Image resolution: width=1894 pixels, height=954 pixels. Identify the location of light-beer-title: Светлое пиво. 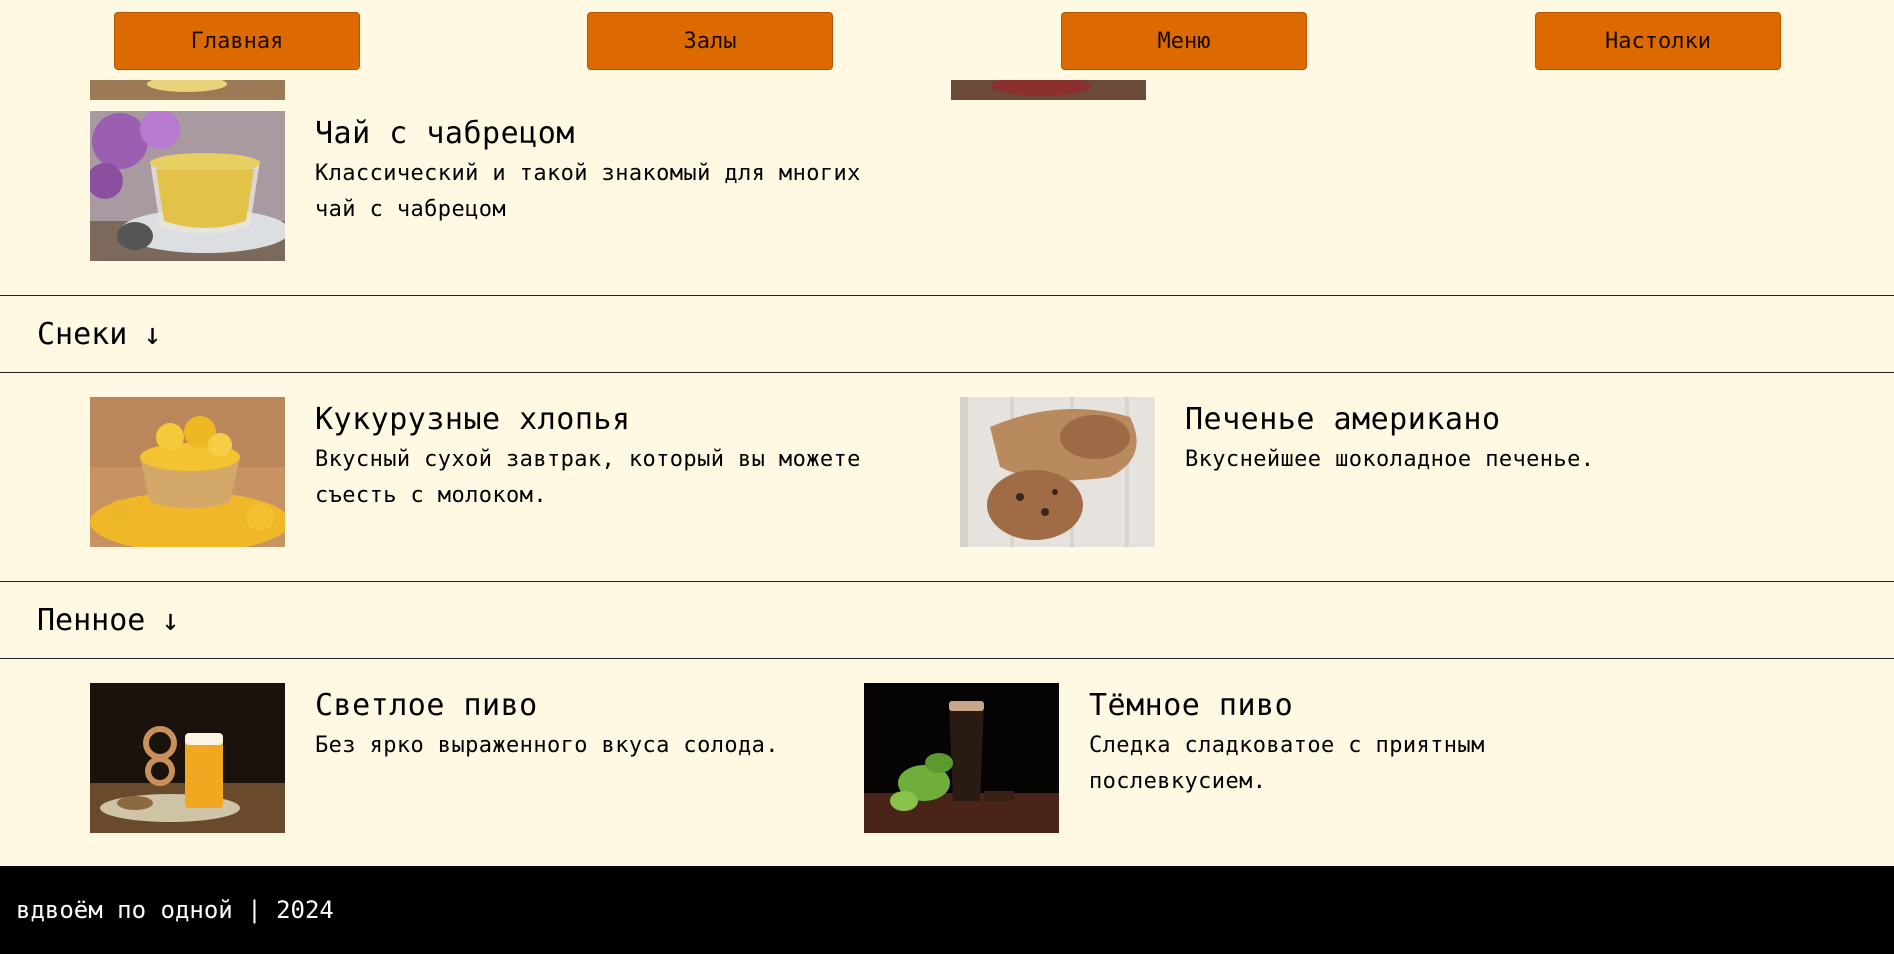
(426, 705).